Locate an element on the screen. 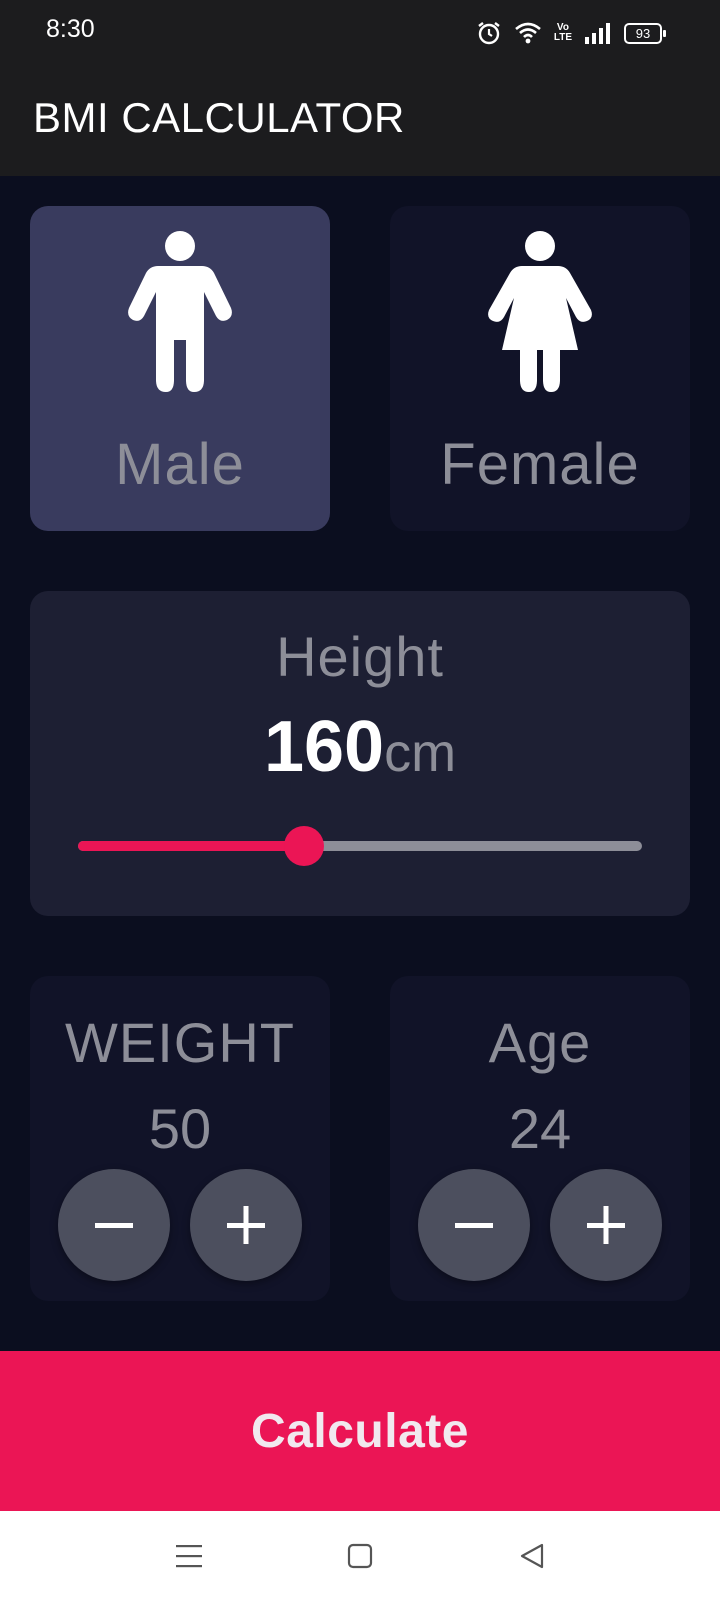  alarm-icon is located at coordinates (489, 33).